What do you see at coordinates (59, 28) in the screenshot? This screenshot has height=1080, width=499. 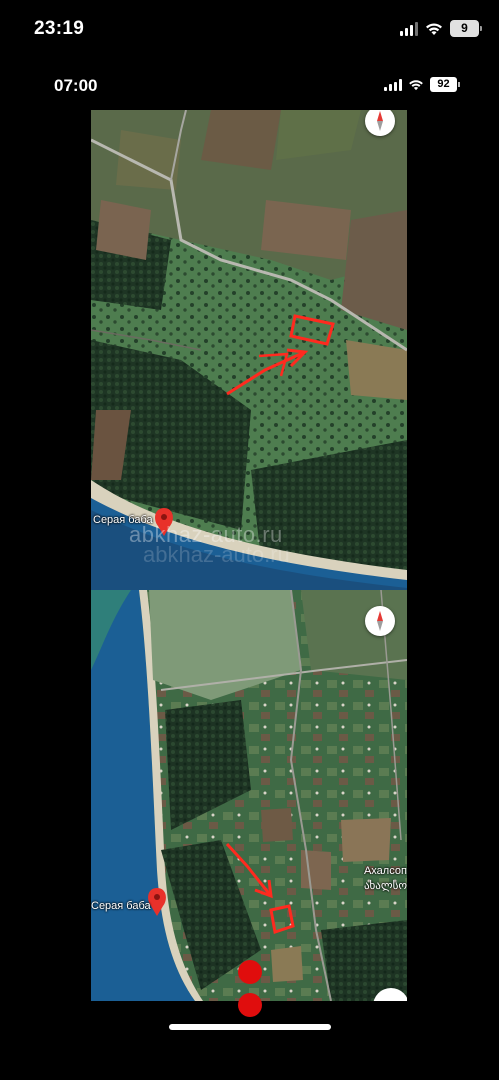 I see `status-time: 23:19` at bounding box center [59, 28].